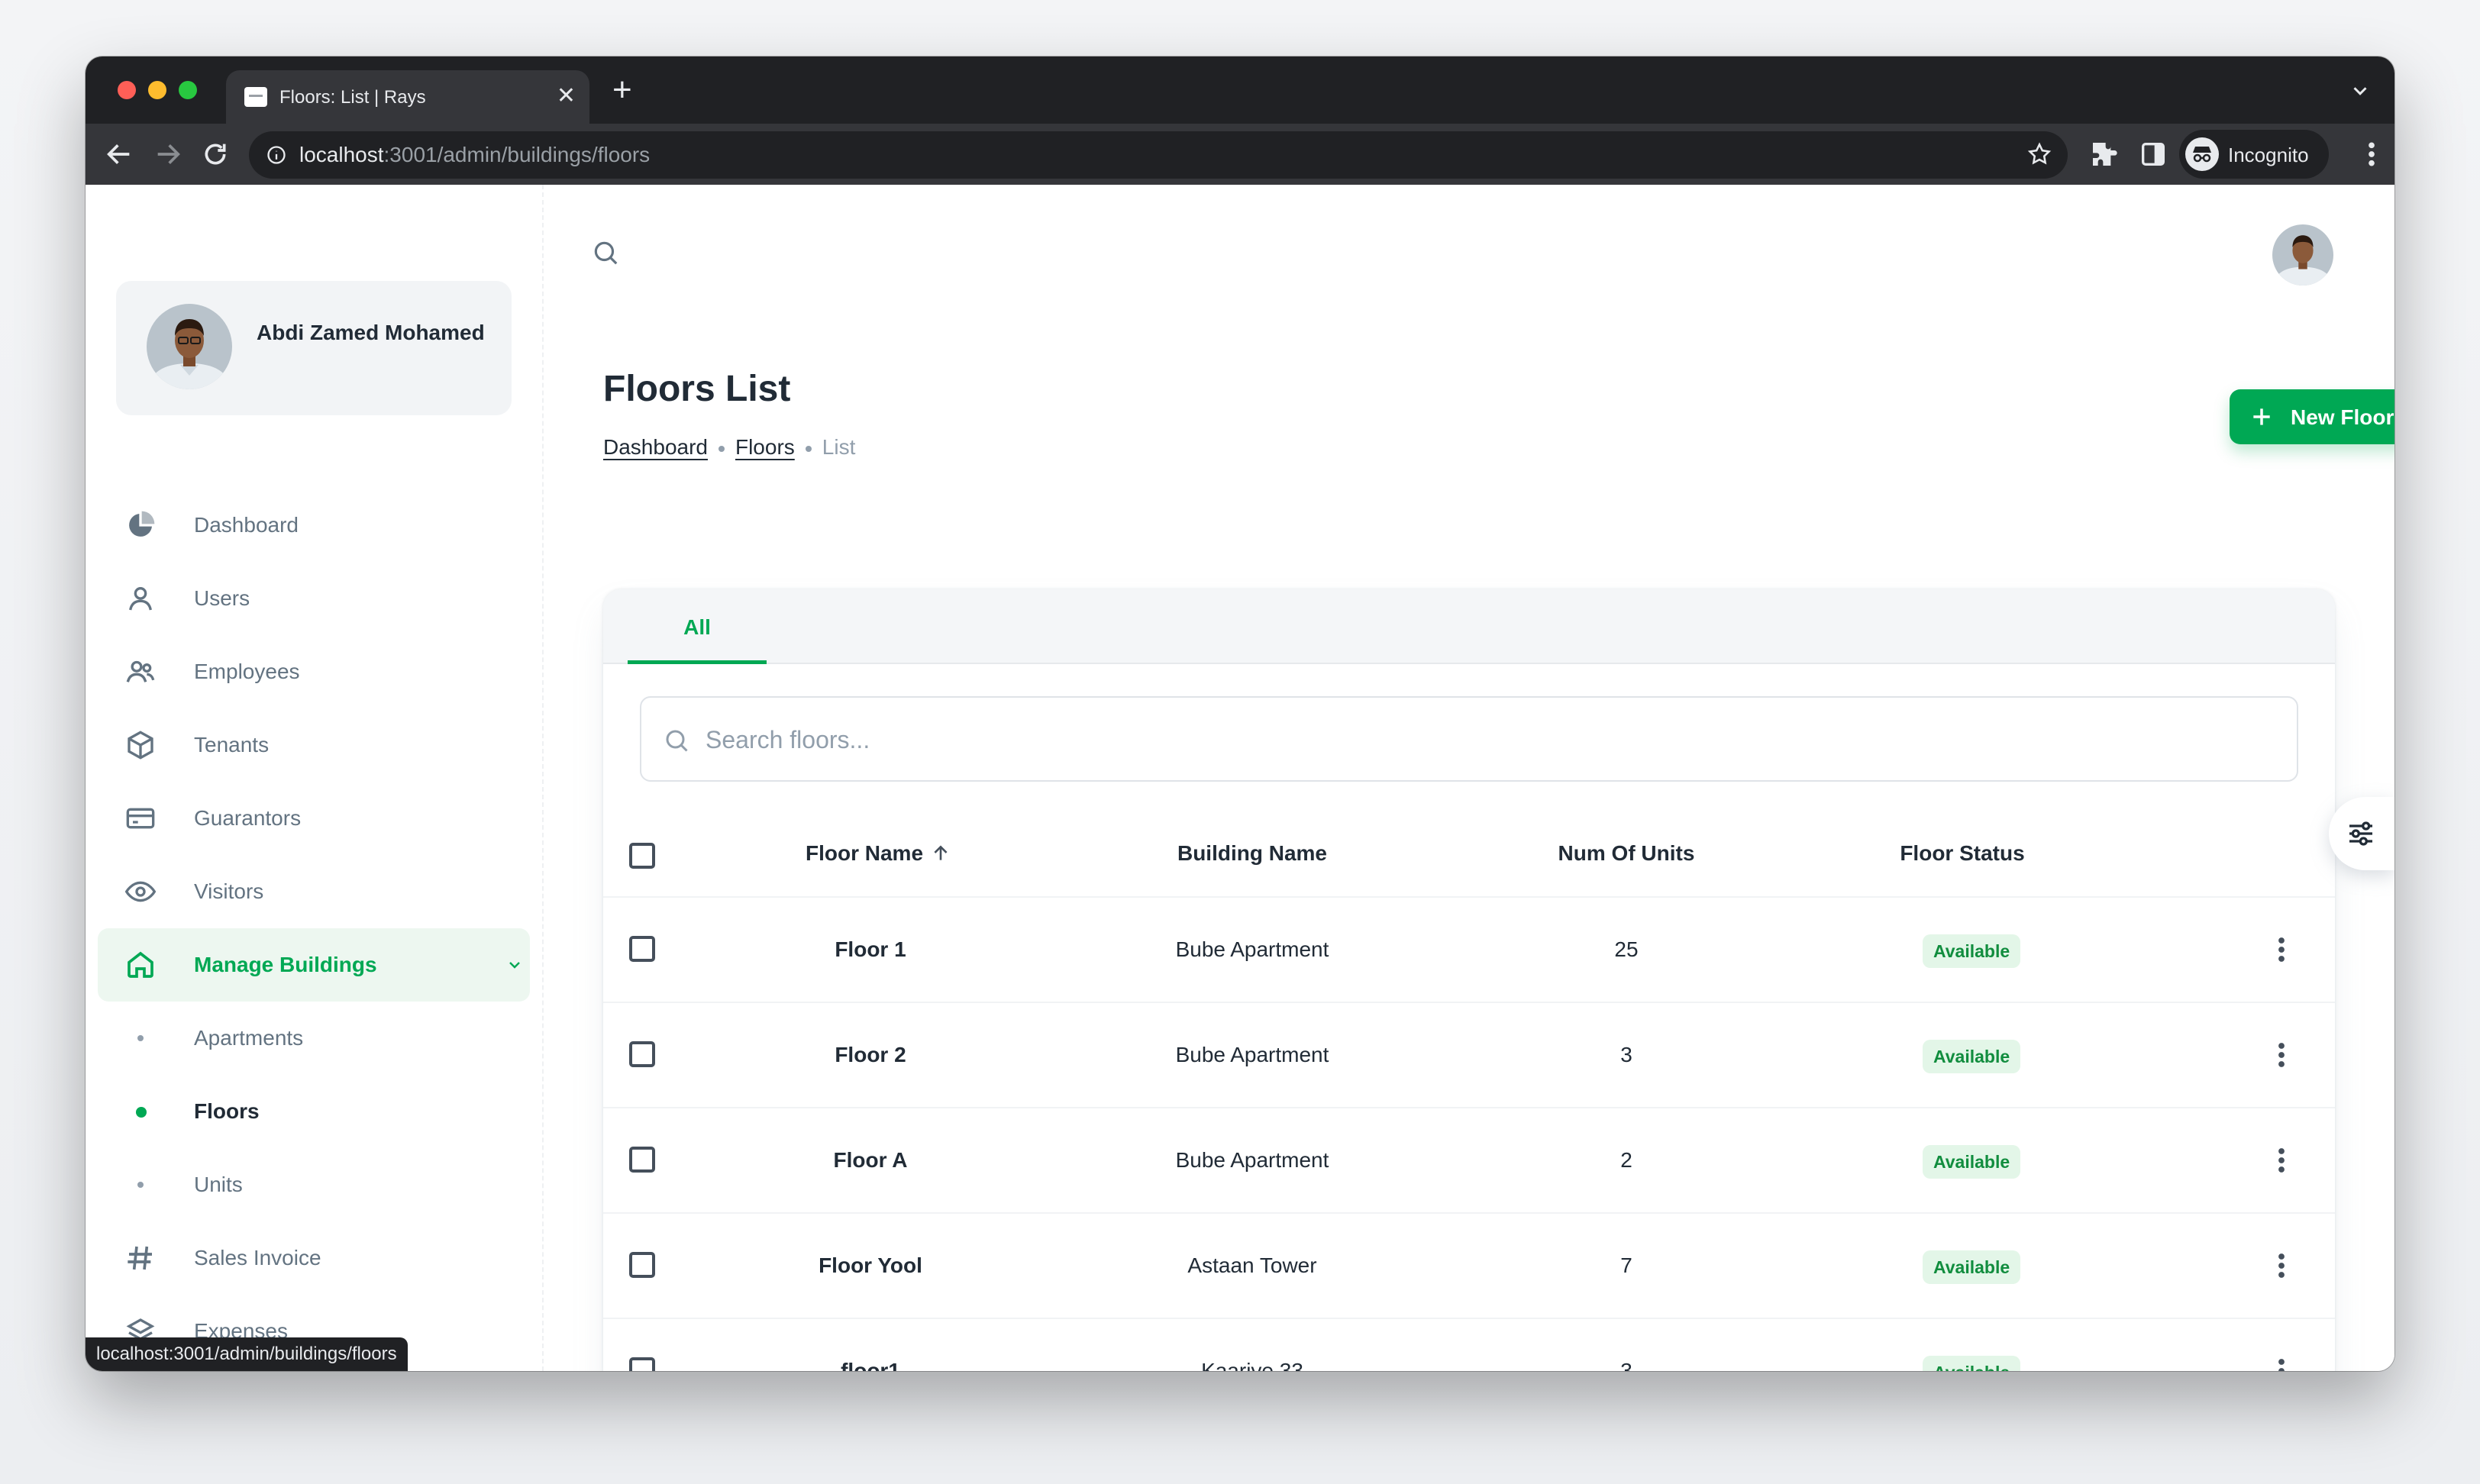 This screenshot has height=1484, width=2480. What do you see at coordinates (2302, 255) in the screenshot?
I see `account-avatar` at bounding box center [2302, 255].